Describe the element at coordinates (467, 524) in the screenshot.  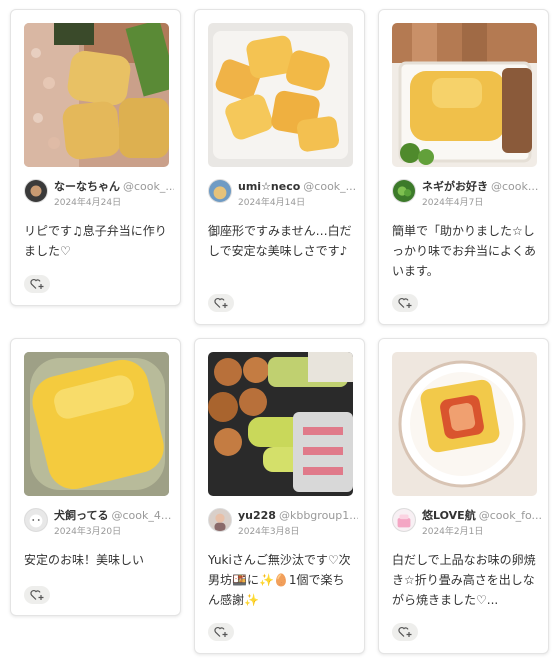
I see `author-info: 悠LOVE航 @cook_fo... 2024年2月1日` at that location.